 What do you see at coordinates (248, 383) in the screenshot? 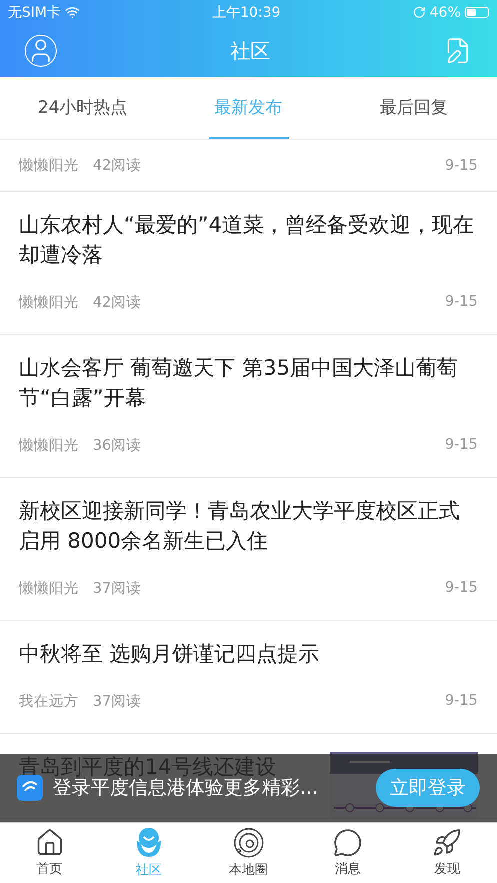
I see `post-title: 山水会客厅 葡萄邀天下 第35届中国大泽山葡萄节“白露”开幕` at bounding box center [248, 383].